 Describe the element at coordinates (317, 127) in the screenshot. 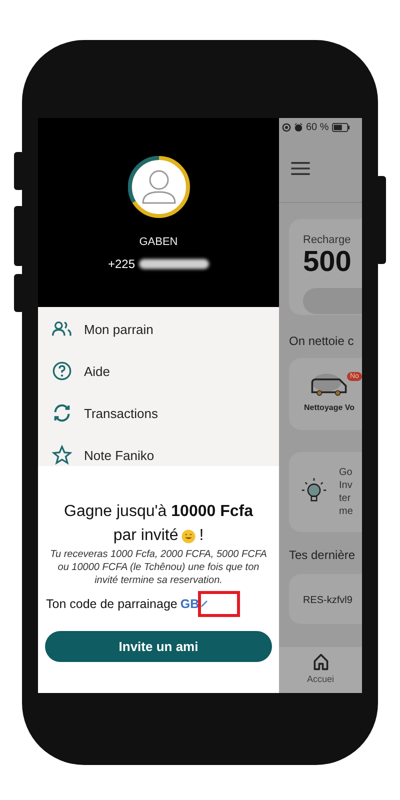

I see `battery-percent: 60 %` at that location.